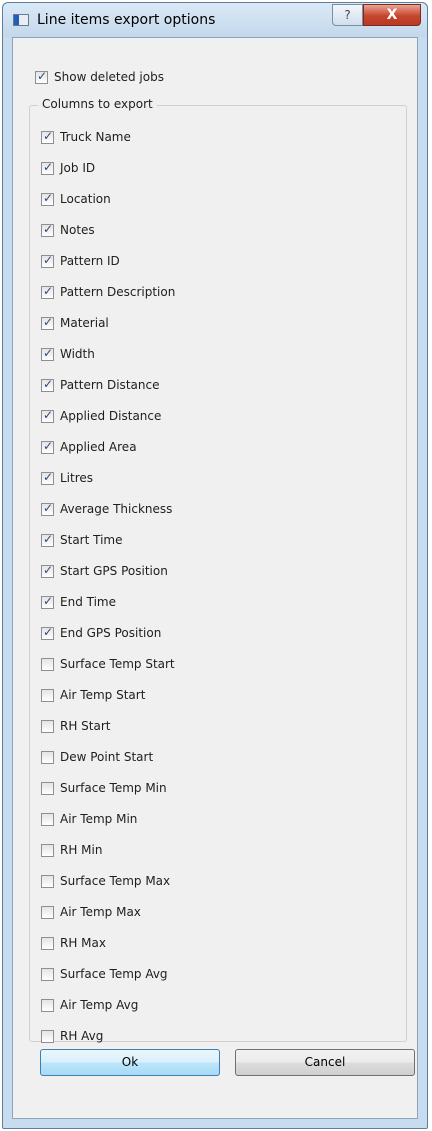 The image size is (432, 1131). I want to click on column-option: Litres, so click(67, 478).